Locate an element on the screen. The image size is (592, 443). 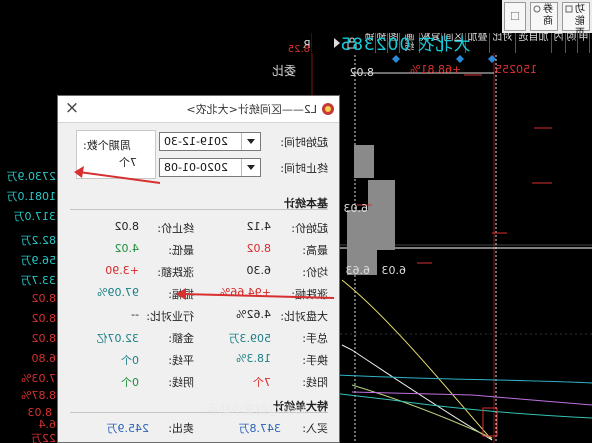
end-time-label: 终止时间: is located at coordinates (304, 168).